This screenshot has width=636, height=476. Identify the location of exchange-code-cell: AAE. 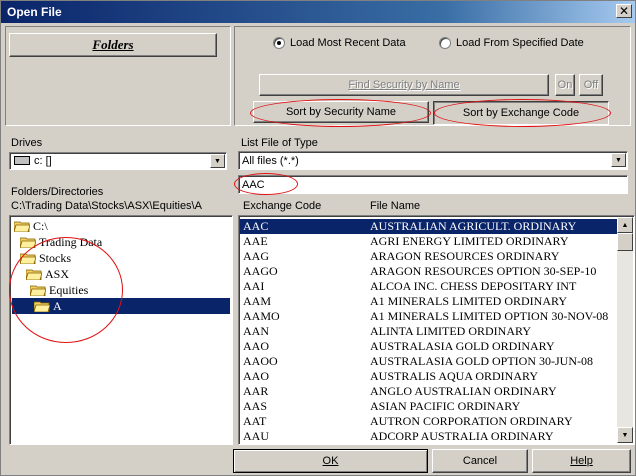
(255, 241).